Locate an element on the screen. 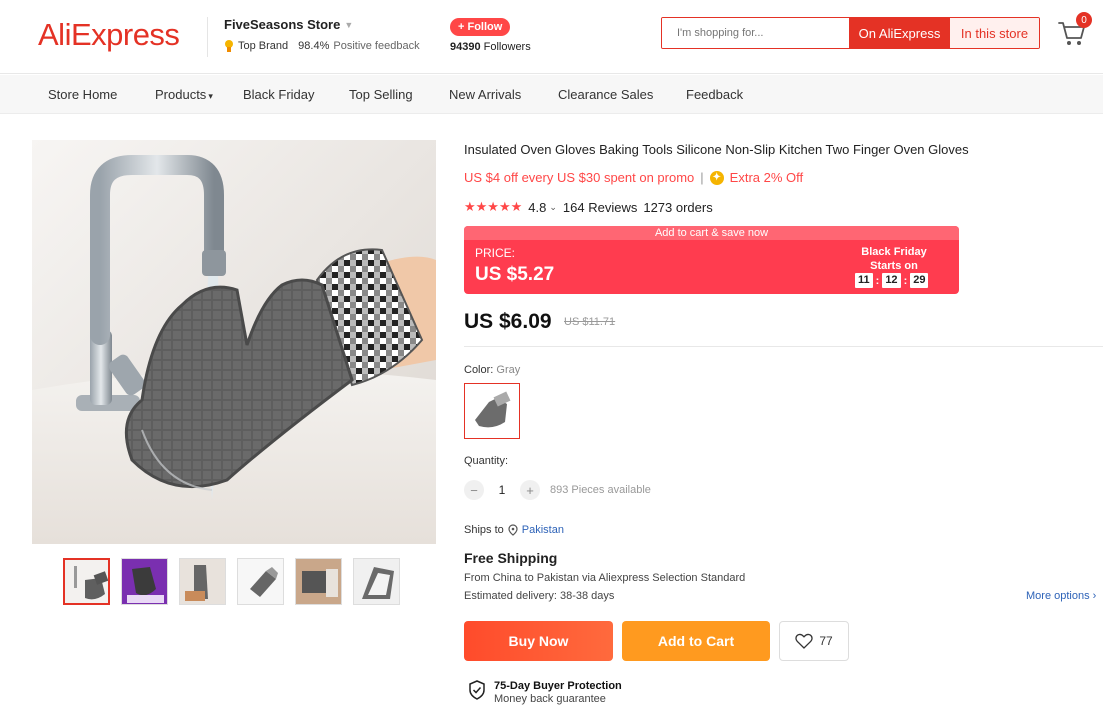 Image resolution: width=1103 pixels, height=720 pixels. aliexpress-logo: AliExpress is located at coordinates (109, 35).